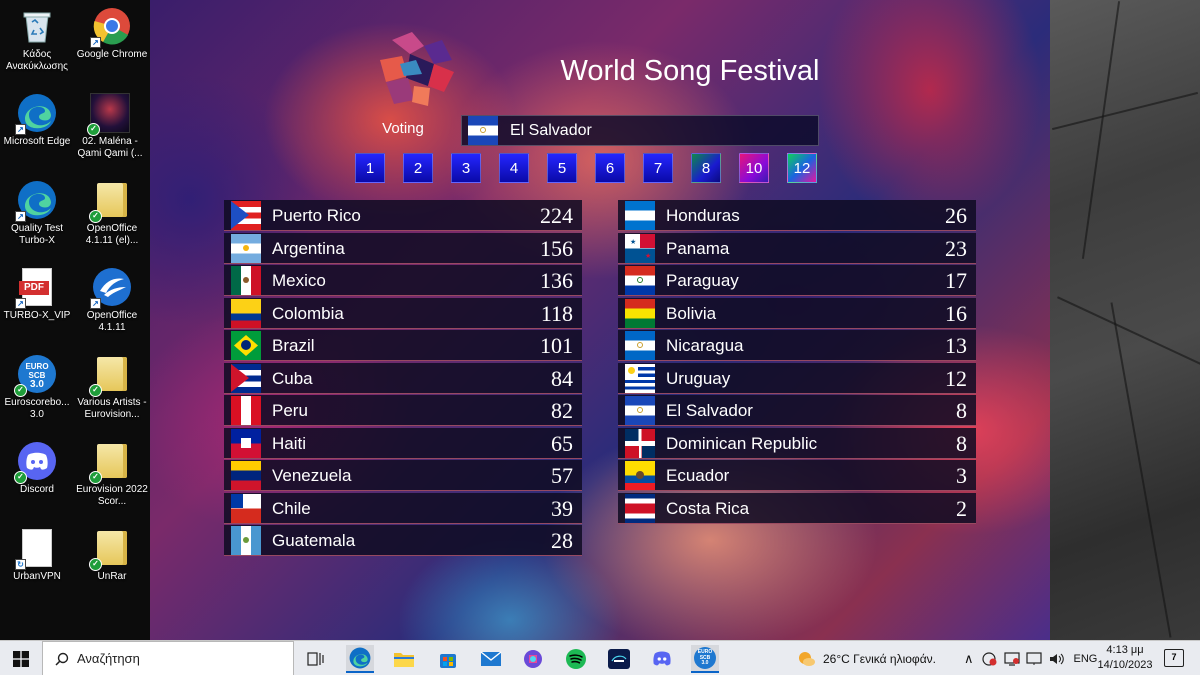 The image size is (1200, 675). I want to click on country-name: Argentina, so click(308, 248).